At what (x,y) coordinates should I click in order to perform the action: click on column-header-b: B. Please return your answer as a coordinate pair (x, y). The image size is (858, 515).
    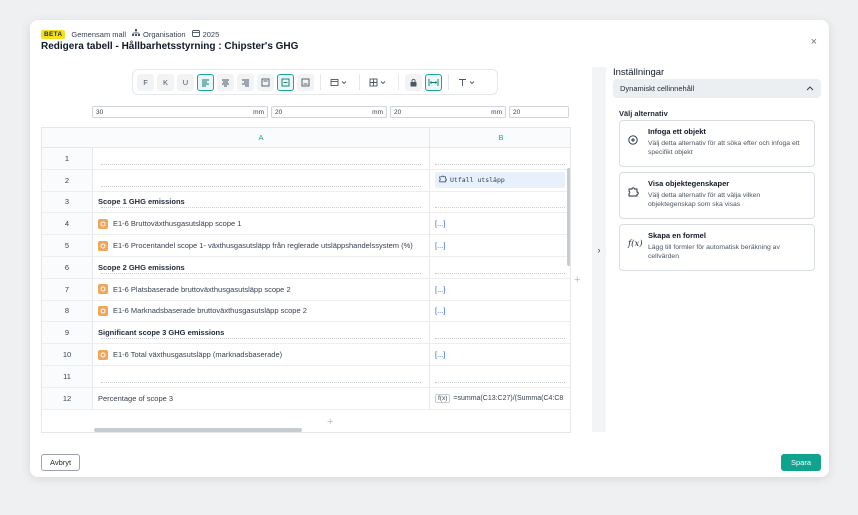
    Looking at the image, I should click on (500, 138).